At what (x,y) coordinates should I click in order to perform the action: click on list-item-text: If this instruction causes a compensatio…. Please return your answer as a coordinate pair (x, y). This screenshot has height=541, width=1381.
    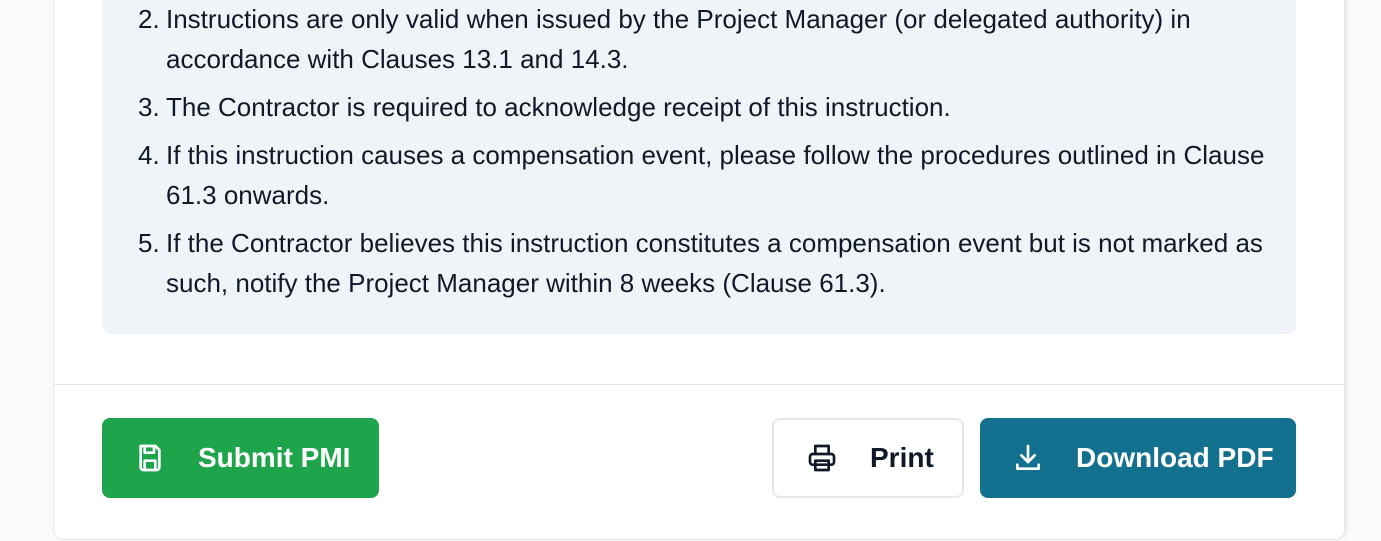
    Looking at the image, I should click on (715, 175).